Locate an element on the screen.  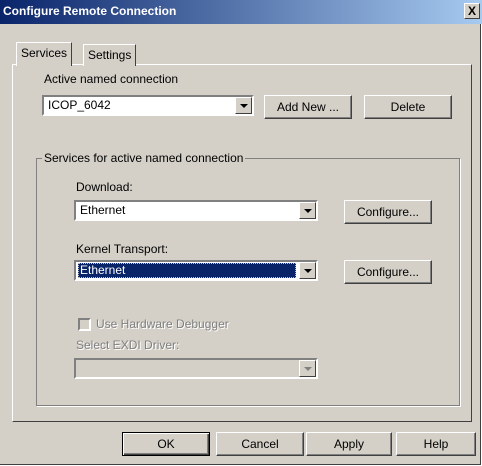
kernel-transport-select: Ethernet is located at coordinates (196, 270).